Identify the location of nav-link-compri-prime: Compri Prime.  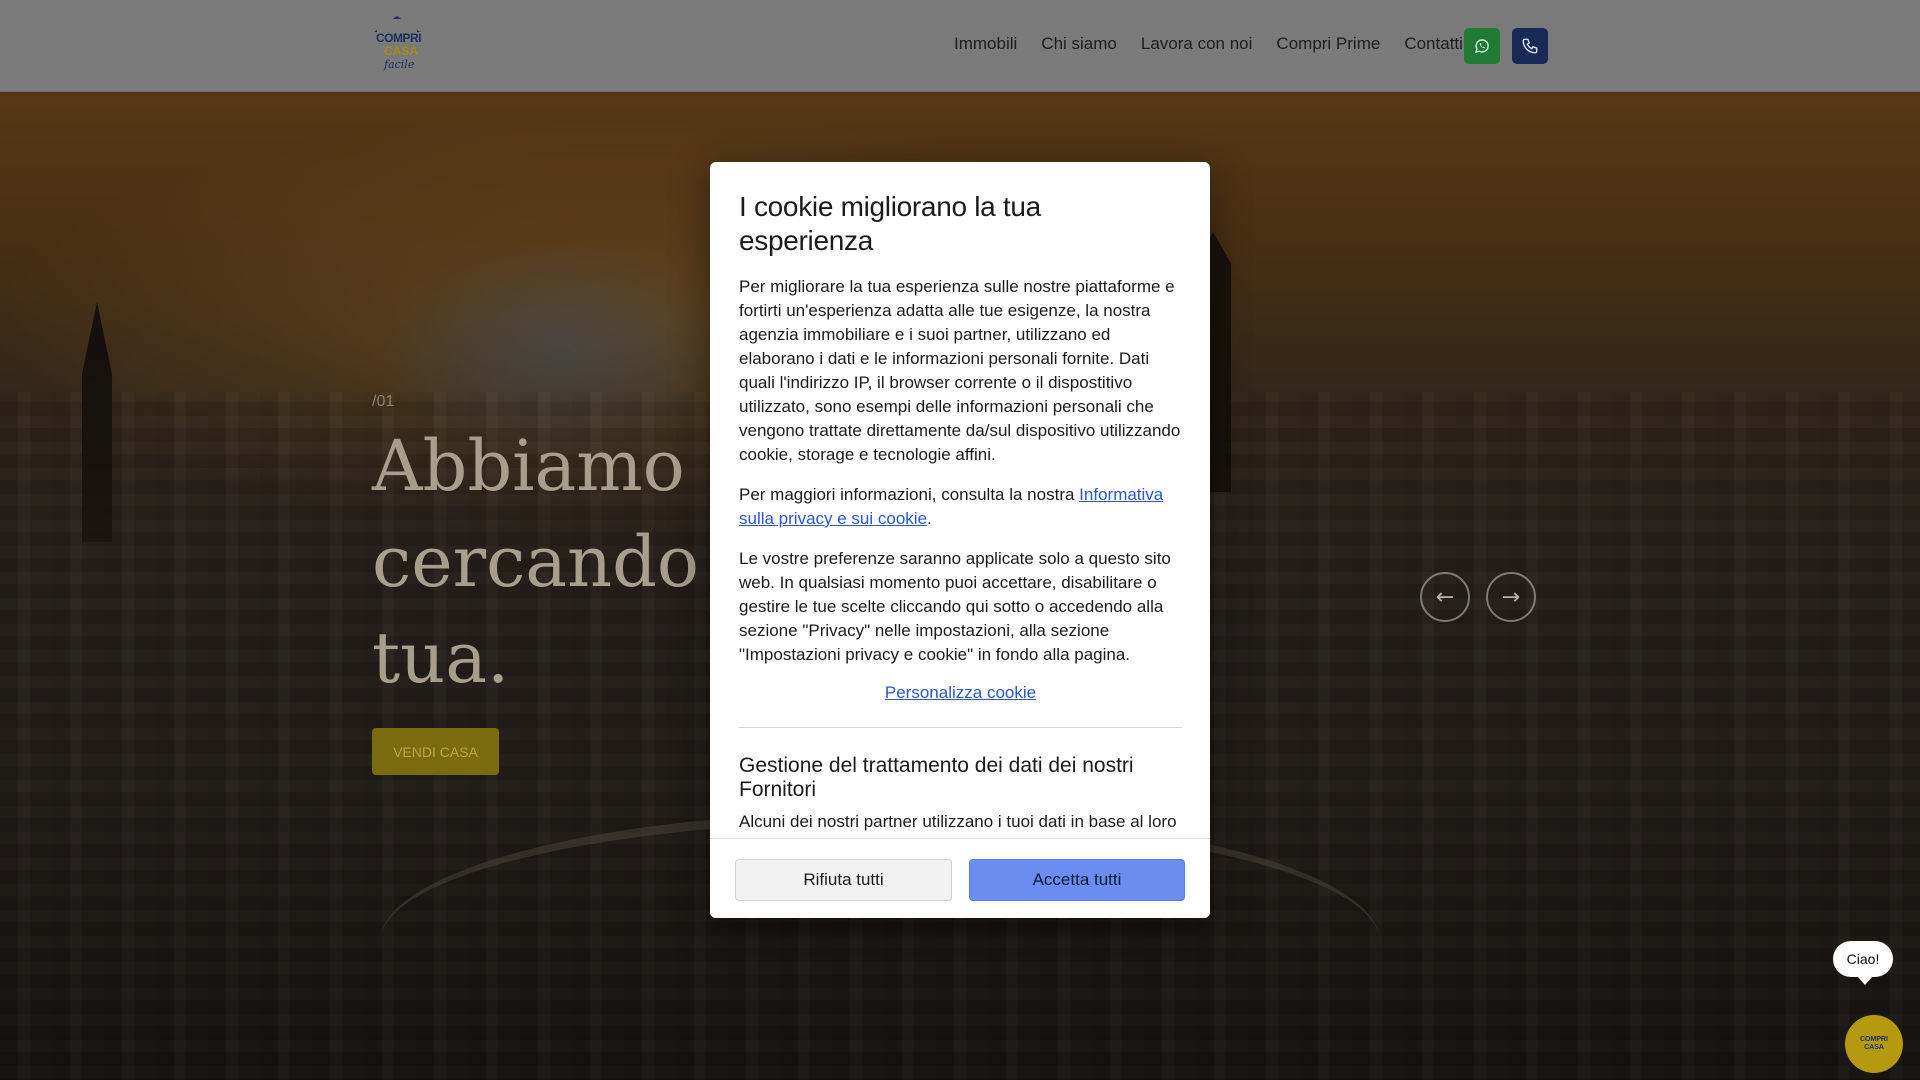
(1328, 44).